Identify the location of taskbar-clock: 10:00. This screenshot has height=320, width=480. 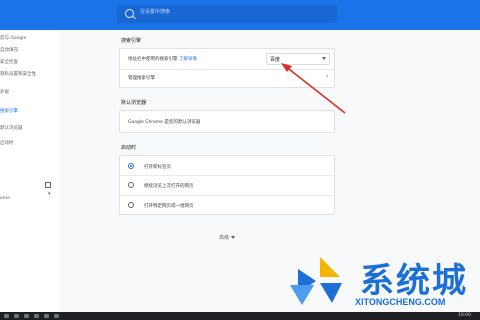
(464, 315).